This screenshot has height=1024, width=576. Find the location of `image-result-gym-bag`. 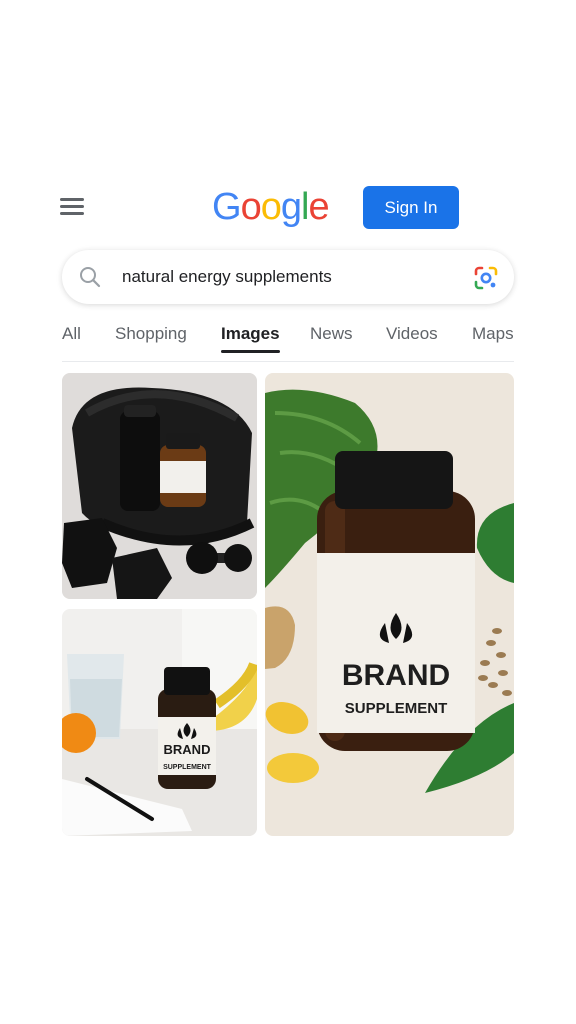

image-result-gym-bag is located at coordinates (159, 486).